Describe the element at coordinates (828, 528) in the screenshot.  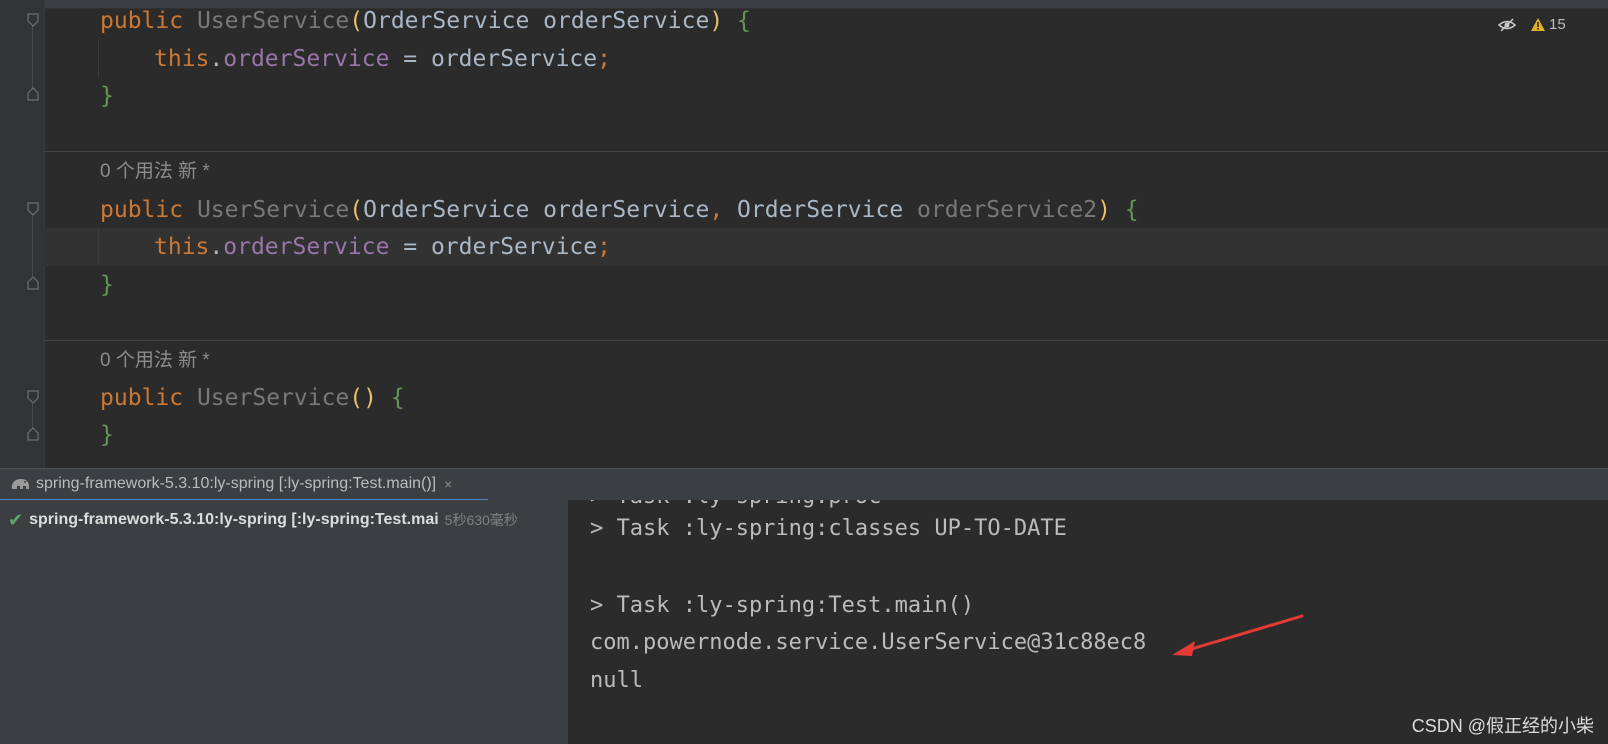
I see `console-line: > Task :ly-spring:classes UP-TO-DATE` at that location.